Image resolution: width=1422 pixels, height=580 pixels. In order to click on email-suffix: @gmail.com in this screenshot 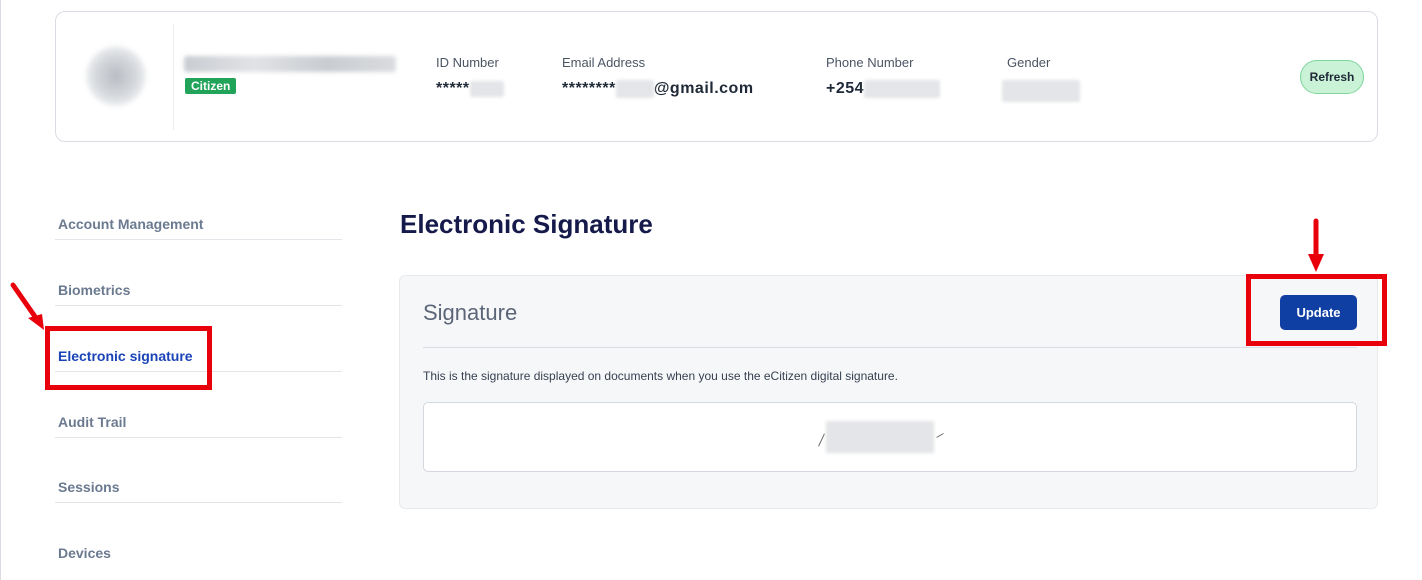, I will do `click(703, 89)`.